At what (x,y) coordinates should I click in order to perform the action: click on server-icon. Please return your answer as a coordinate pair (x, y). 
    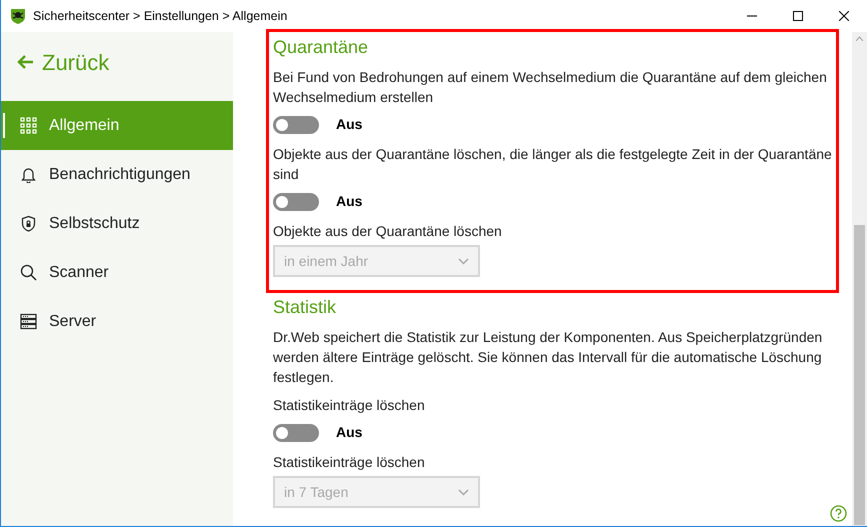
    Looking at the image, I should click on (28, 321).